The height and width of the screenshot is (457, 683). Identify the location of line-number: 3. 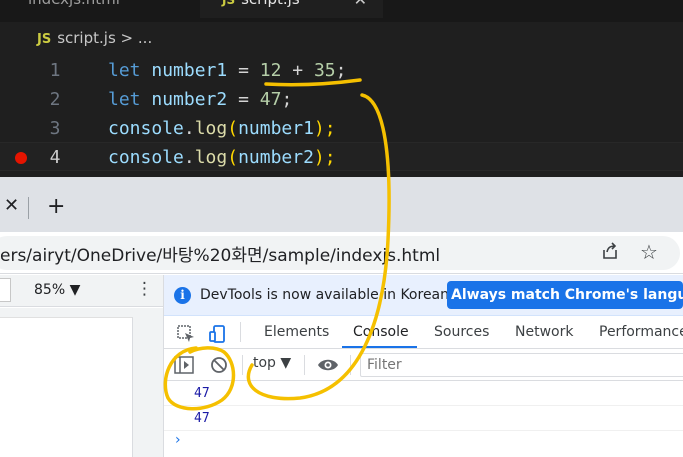
(55, 128).